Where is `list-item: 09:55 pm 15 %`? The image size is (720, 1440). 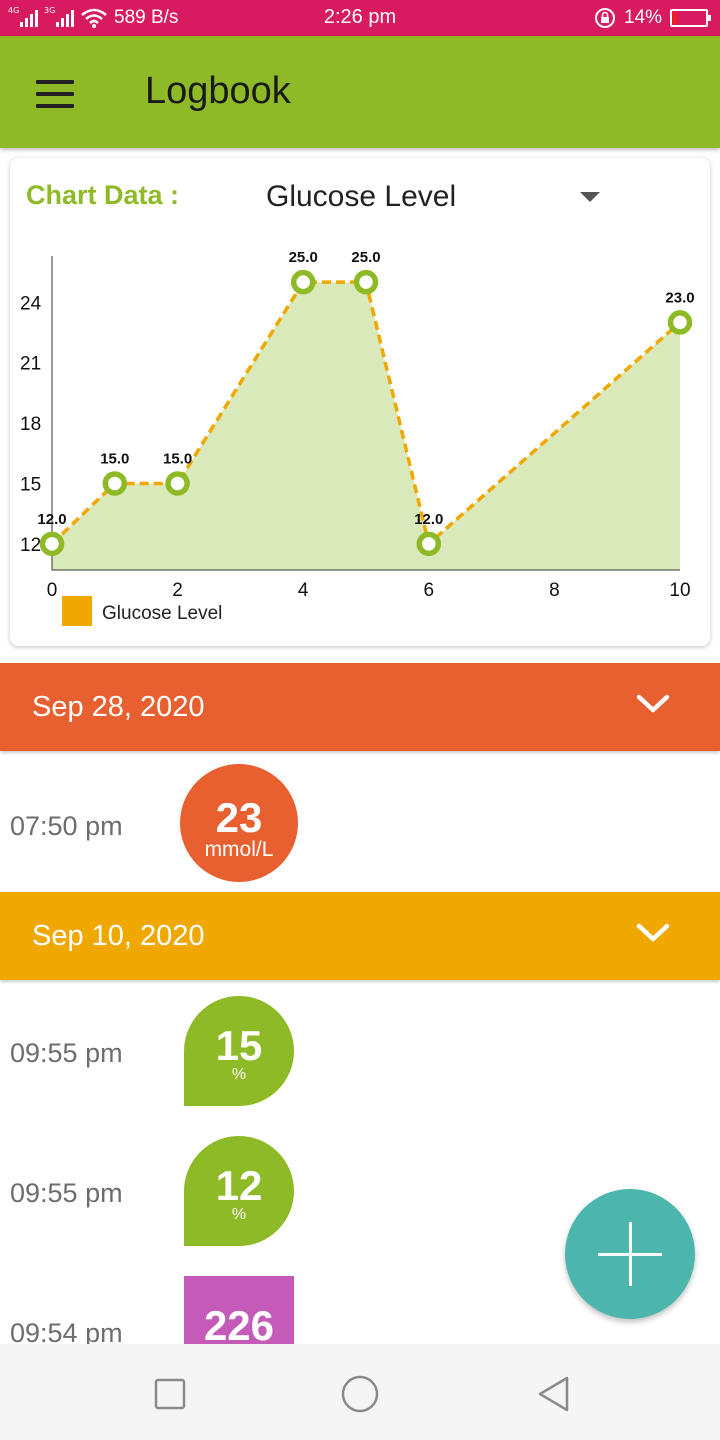
list-item: 09:55 pm 15 % is located at coordinates (360, 1060).